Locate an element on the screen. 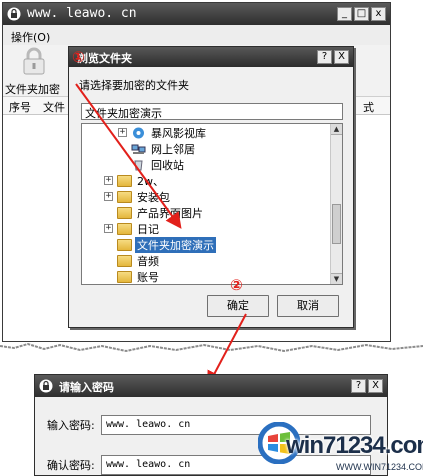 The height and width of the screenshot is (476, 423). confirm-password-label: 确认密码: is located at coordinates (71, 465).